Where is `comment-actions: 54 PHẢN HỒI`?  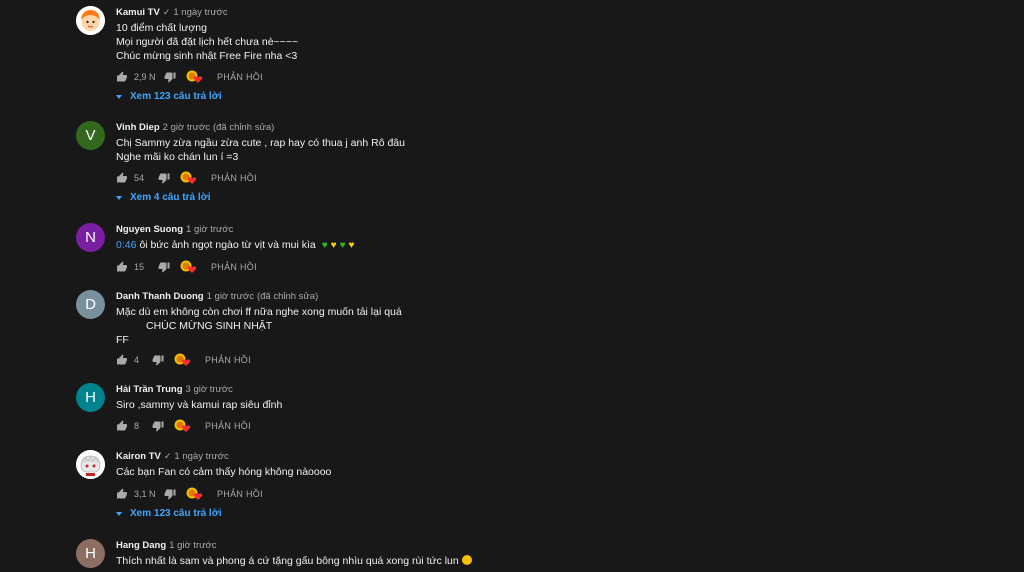 comment-actions: 54 PHẢN HỒI is located at coordinates (186, 178).